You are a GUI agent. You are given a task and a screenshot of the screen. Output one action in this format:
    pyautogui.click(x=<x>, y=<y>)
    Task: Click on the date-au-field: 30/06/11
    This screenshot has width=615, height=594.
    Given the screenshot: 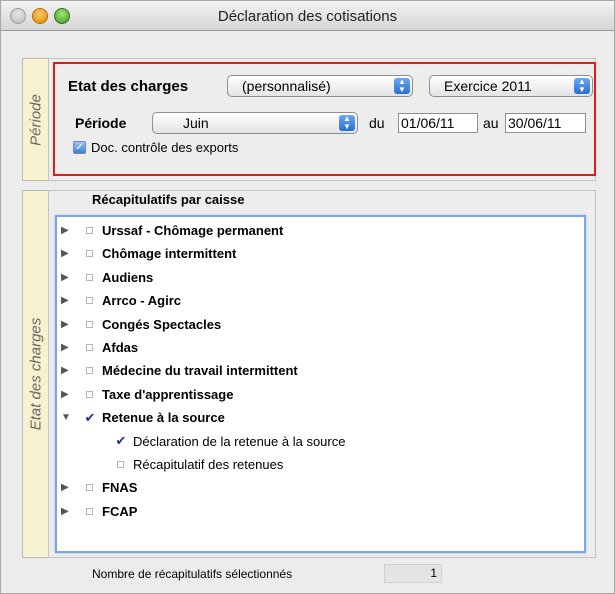 What is the action you would take?
    pyautogui.click(x=545, y=123)
    